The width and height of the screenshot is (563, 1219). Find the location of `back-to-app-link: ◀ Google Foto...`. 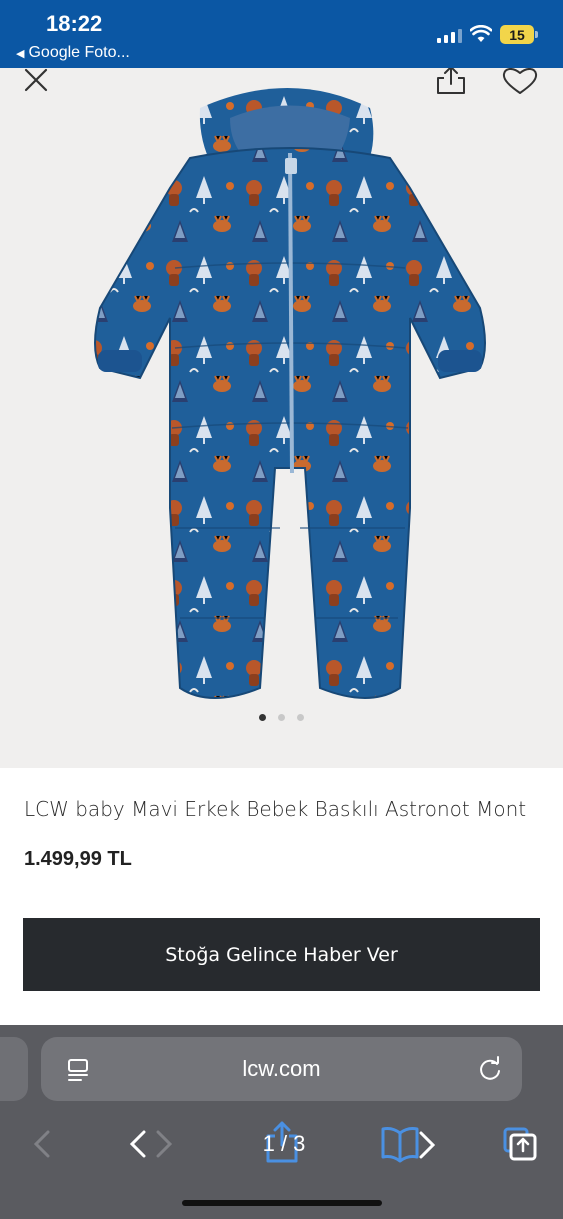

back-to-app-link: ◀ Google Foto... is located at coordinates (73, 53).